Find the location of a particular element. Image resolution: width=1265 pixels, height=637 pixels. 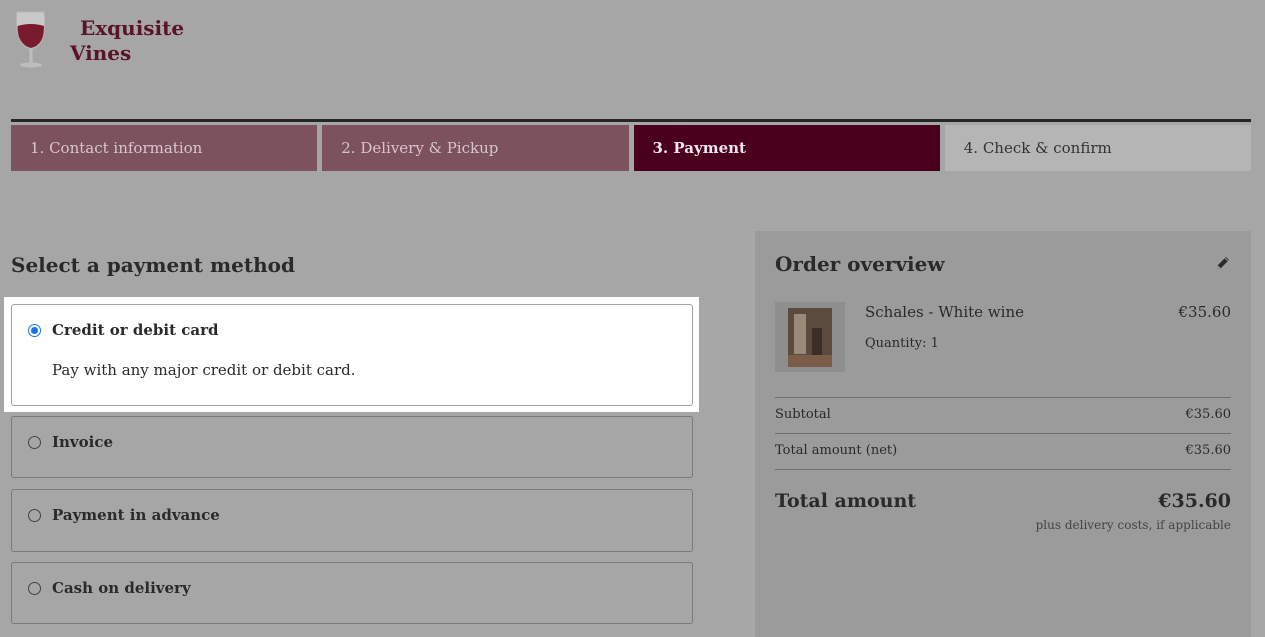

brand-name-line1: Exquisite is located at coordinates (132, 28).